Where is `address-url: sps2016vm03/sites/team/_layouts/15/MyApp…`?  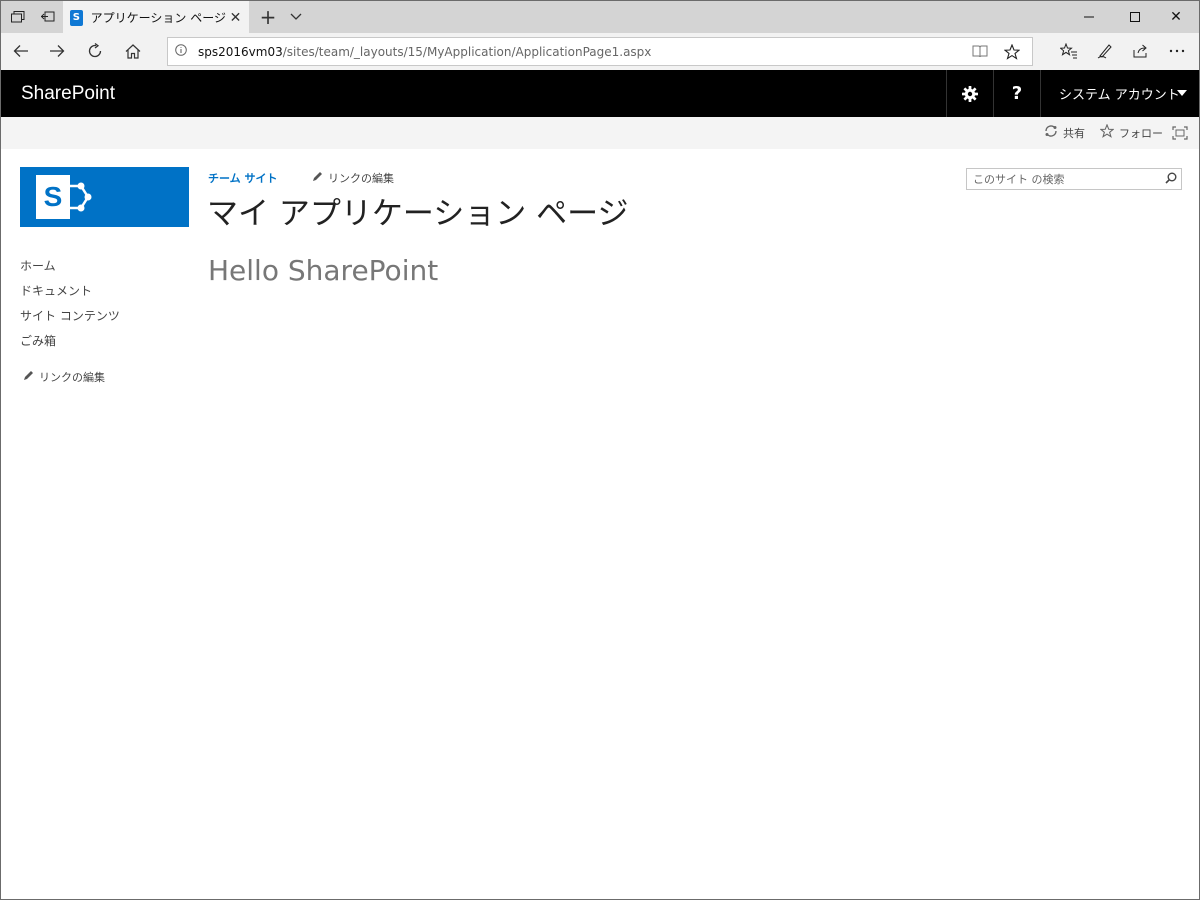
address-url: sps2016vm03/sites/team/_layouts/15/MyApp… is located at coordinates (424, 52).